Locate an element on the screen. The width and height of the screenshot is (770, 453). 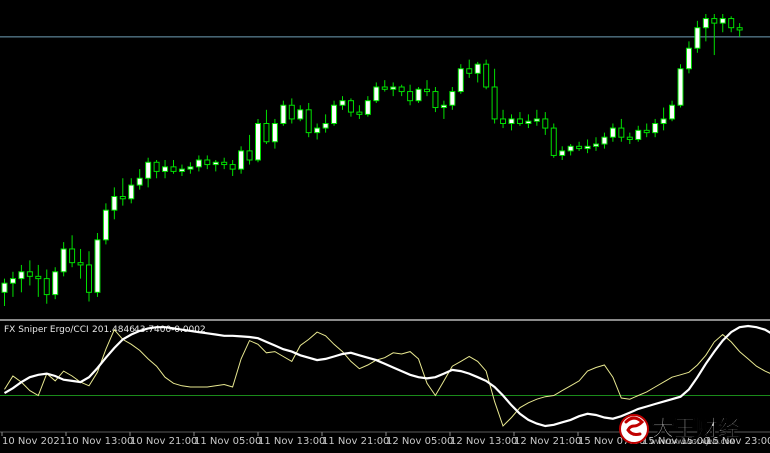
time-label: 12 Nov 05:00 is located at coordinates (419, 441).